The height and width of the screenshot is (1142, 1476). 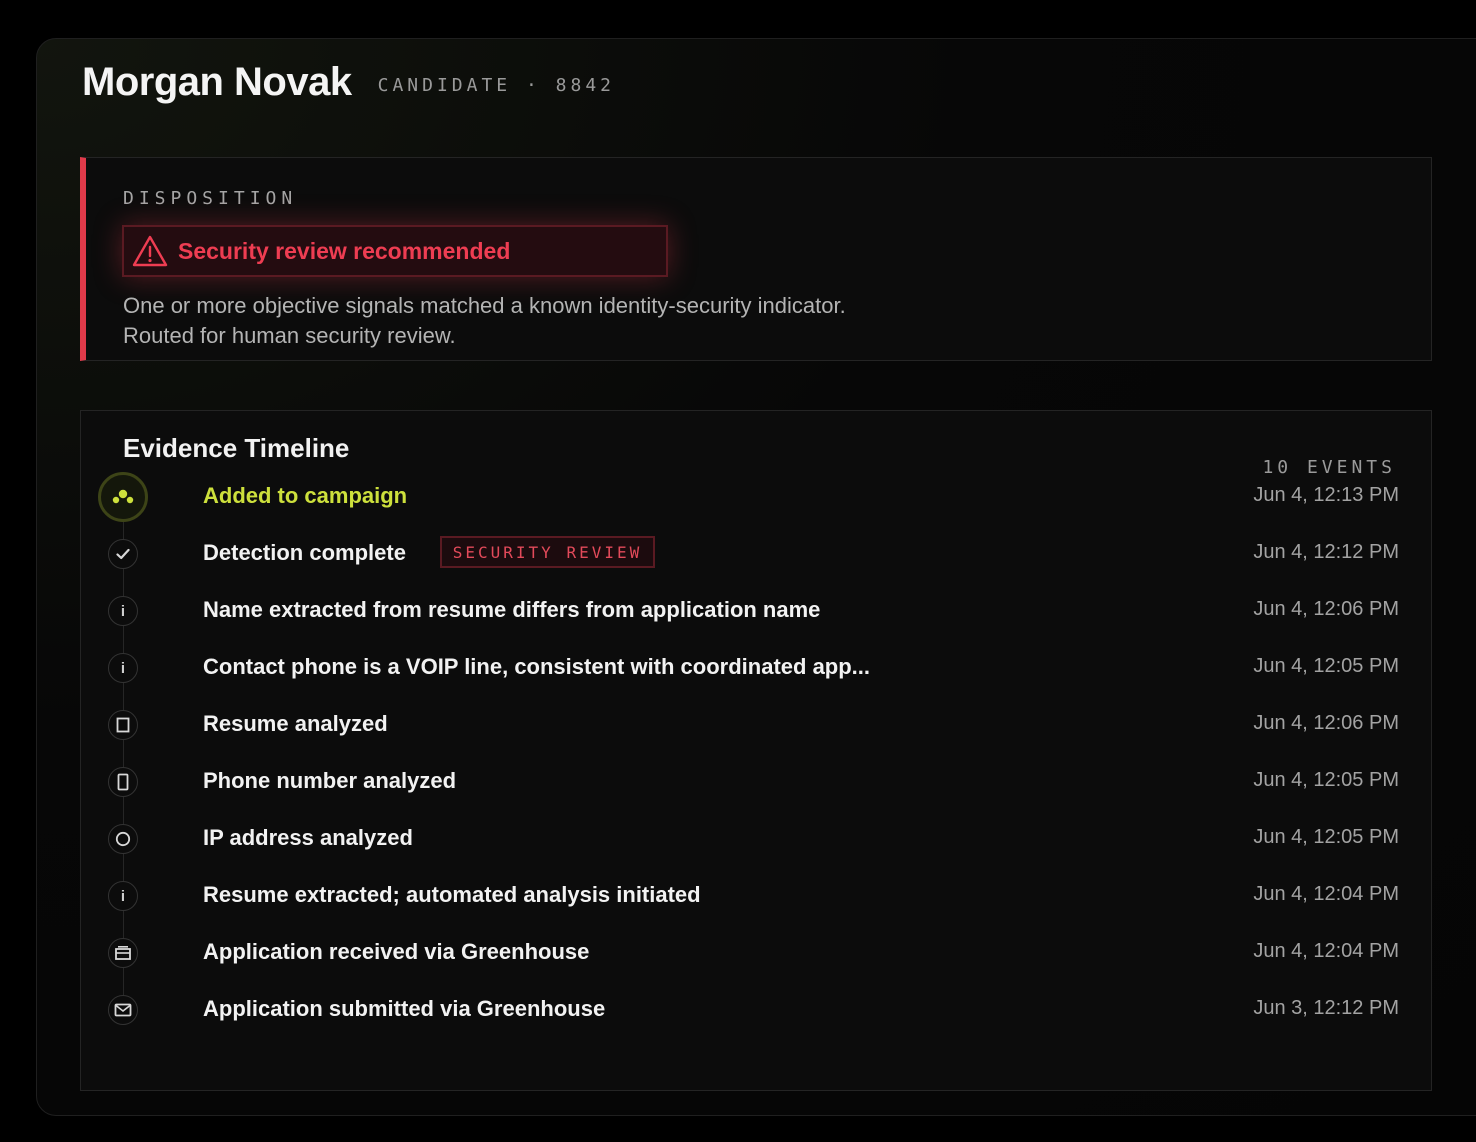 What do you see at coordinates (123, 839) in the screenshot?
I see `globe-icon` at bounding box center [123, 839].